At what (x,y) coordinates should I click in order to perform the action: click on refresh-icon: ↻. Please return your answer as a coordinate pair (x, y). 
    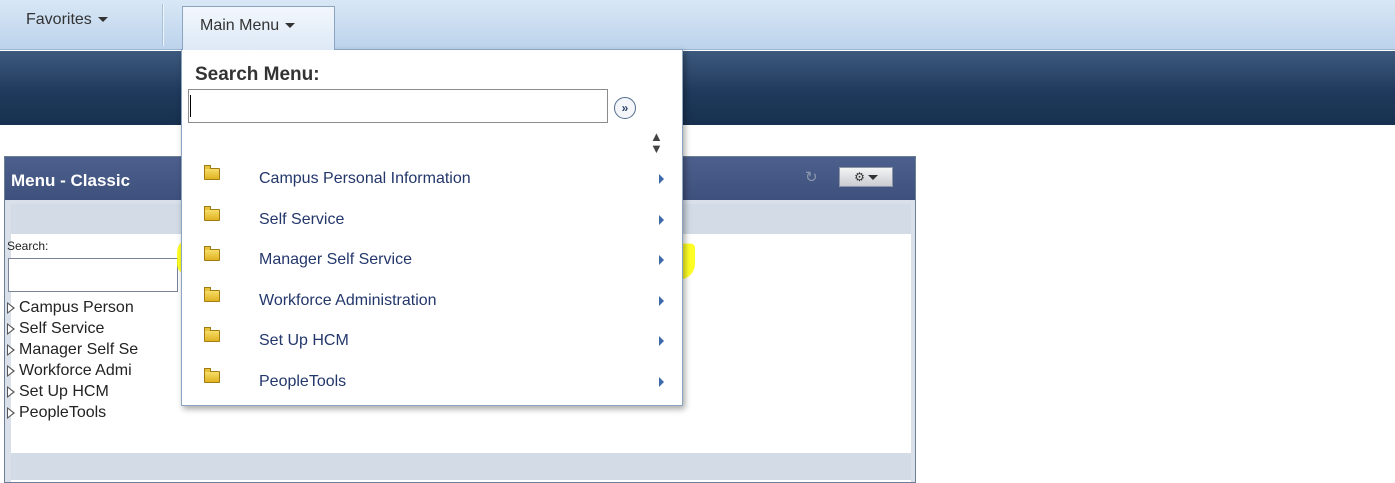
    Looking at the image, I should click on (813, 178).